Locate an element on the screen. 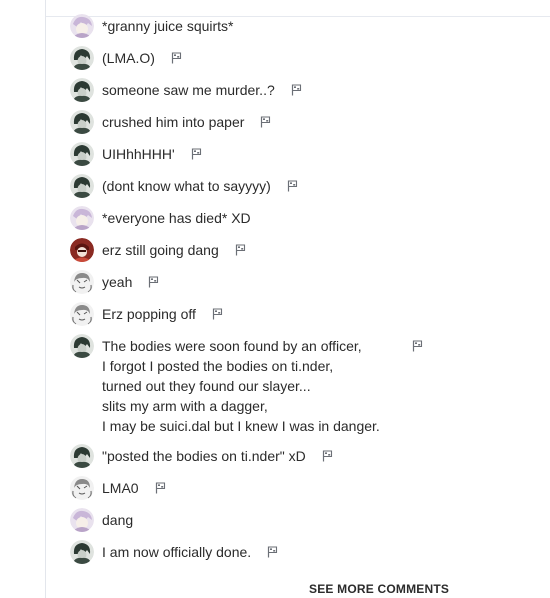 The width and height of the screenshot is (550, 598). comment-text: erz still going dang is located at coordinates (160, 250).